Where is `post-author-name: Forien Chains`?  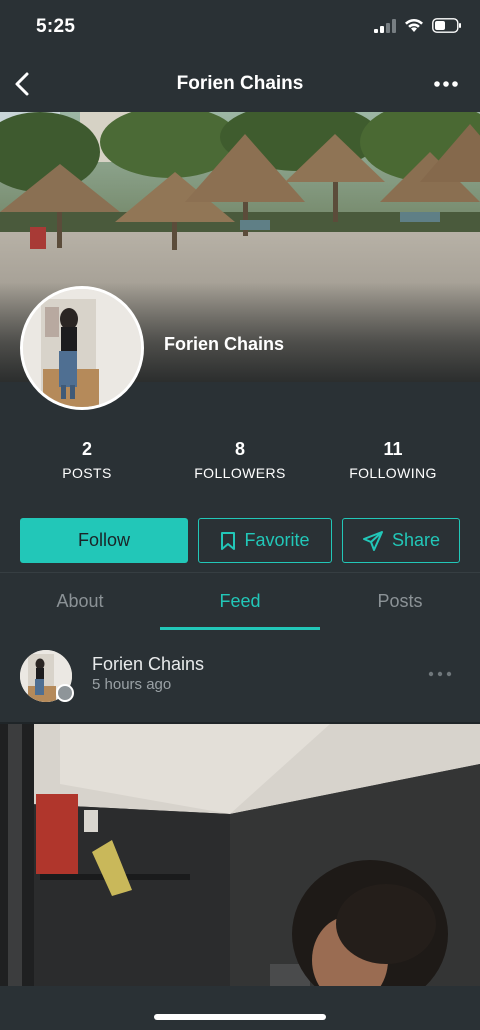
post-author-name: Forien Chains is located at coordinates (148, 664).